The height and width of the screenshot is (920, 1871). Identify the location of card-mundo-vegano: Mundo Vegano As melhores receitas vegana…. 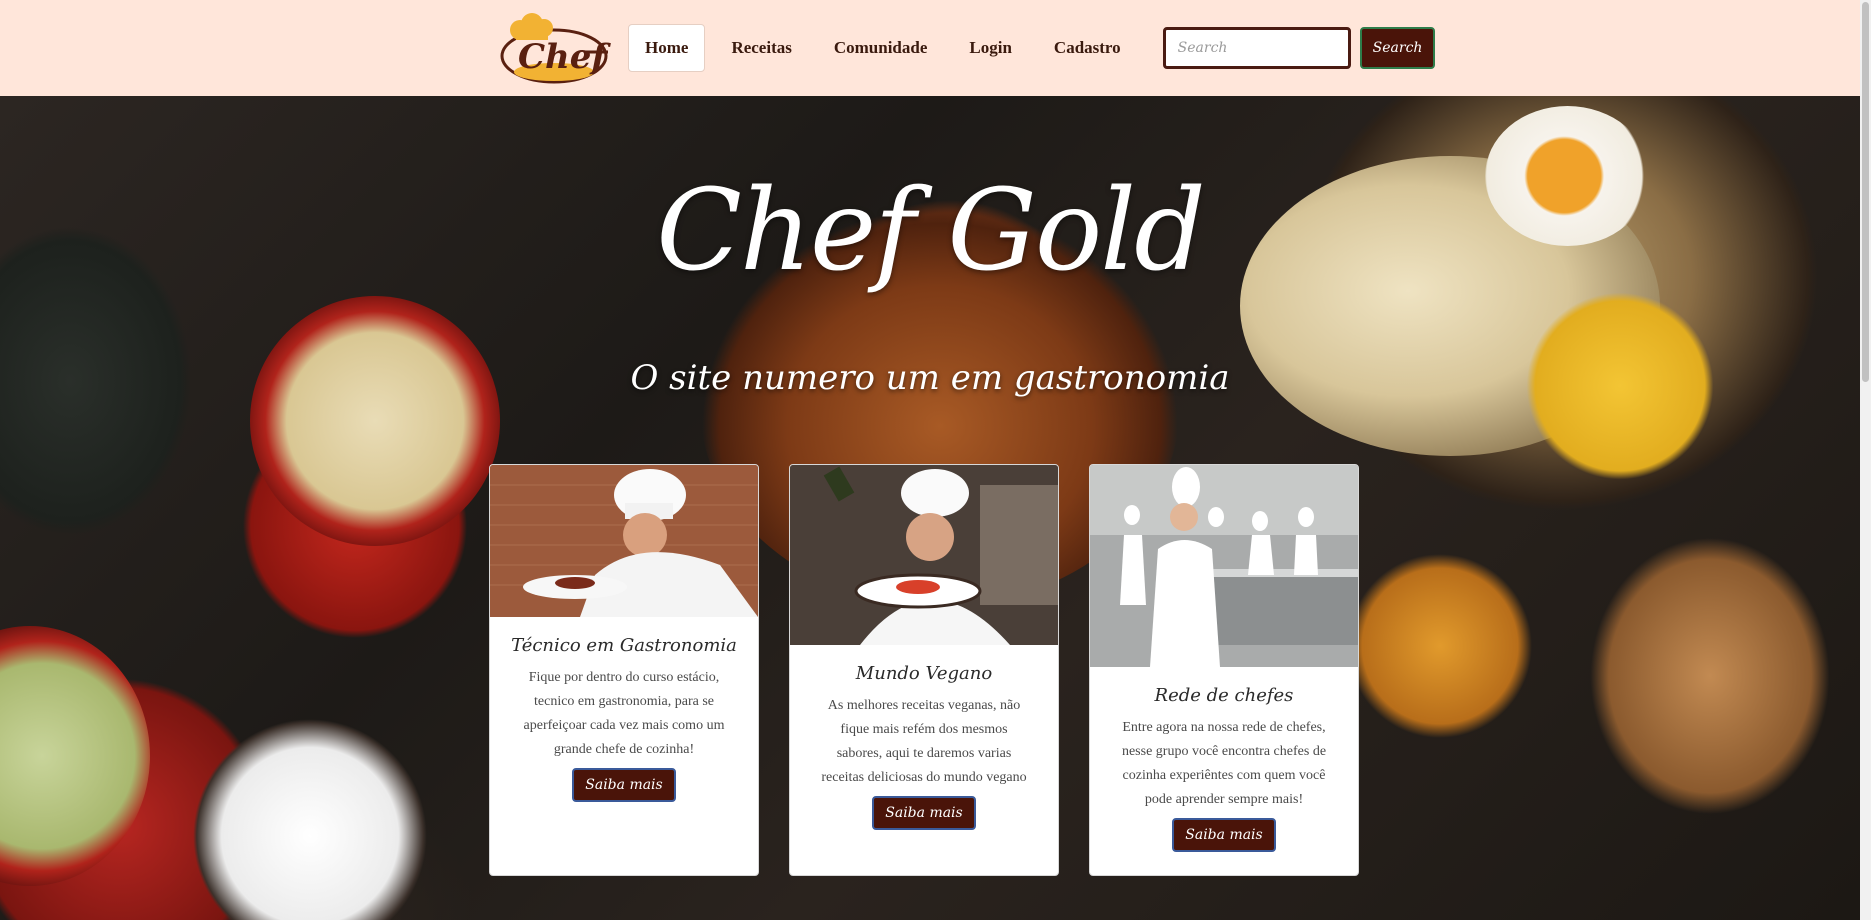
(924, 670).